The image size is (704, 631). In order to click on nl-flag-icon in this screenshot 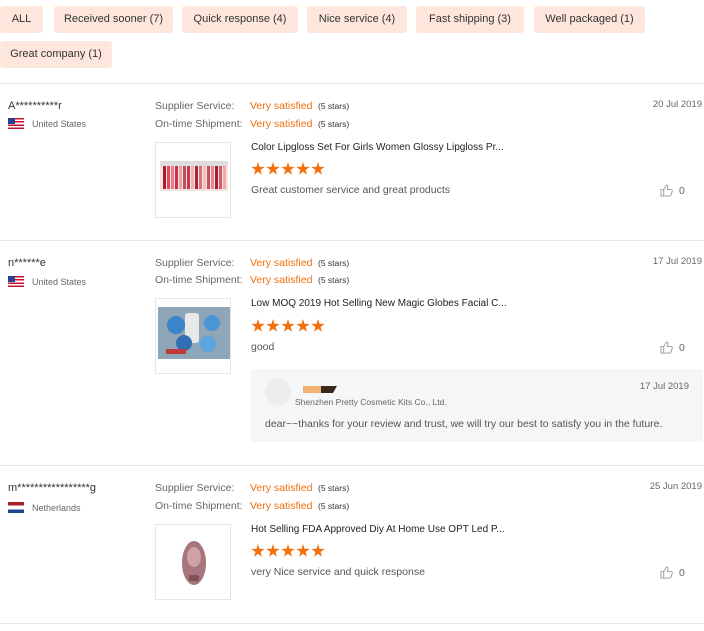, I will do `click(16, 507)`.